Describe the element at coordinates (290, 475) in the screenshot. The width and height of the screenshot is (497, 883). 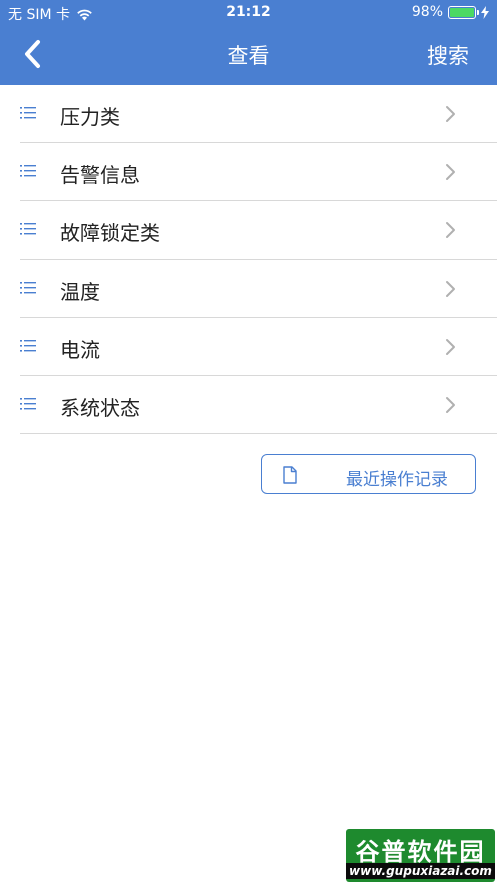
I see `document-icon` at that location.